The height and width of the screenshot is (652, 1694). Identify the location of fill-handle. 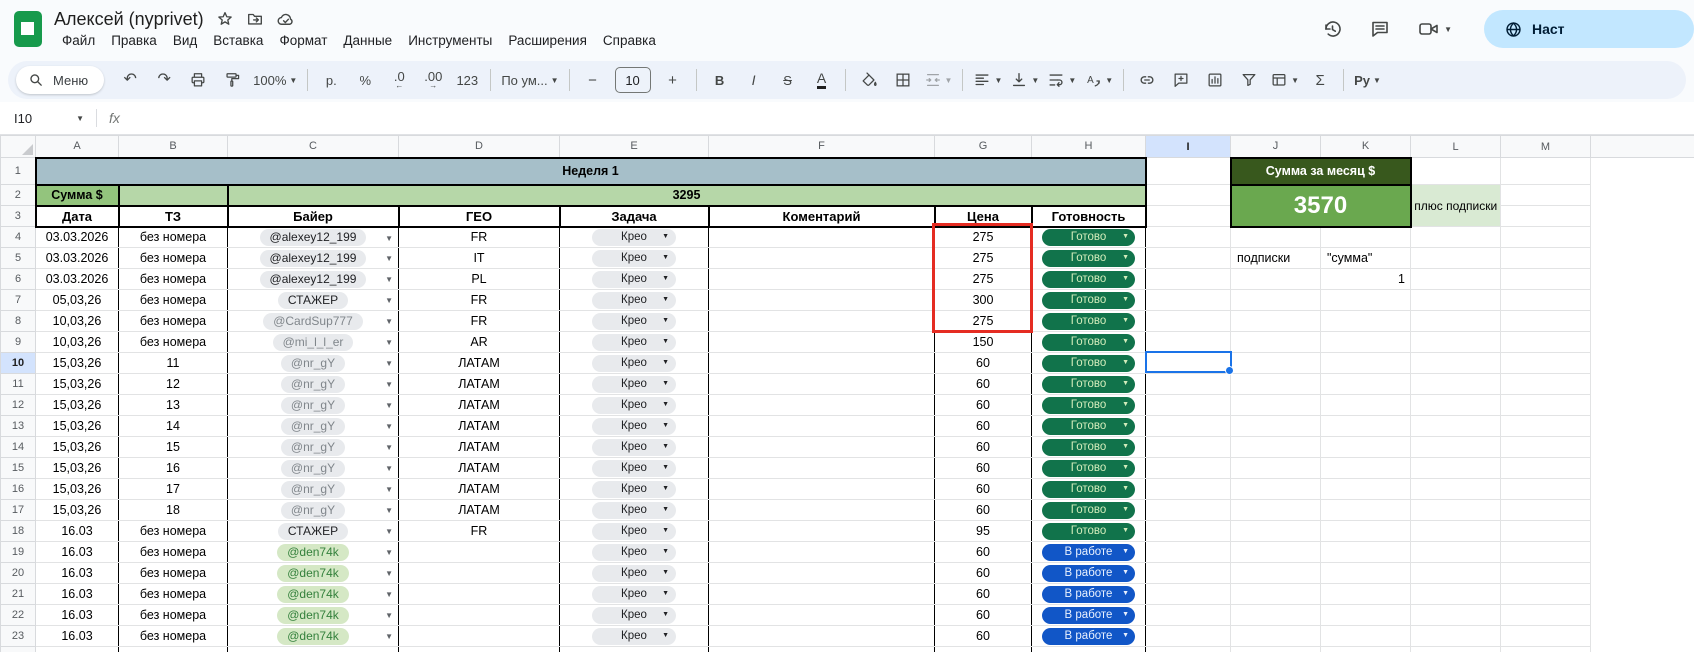
(1229, 370).